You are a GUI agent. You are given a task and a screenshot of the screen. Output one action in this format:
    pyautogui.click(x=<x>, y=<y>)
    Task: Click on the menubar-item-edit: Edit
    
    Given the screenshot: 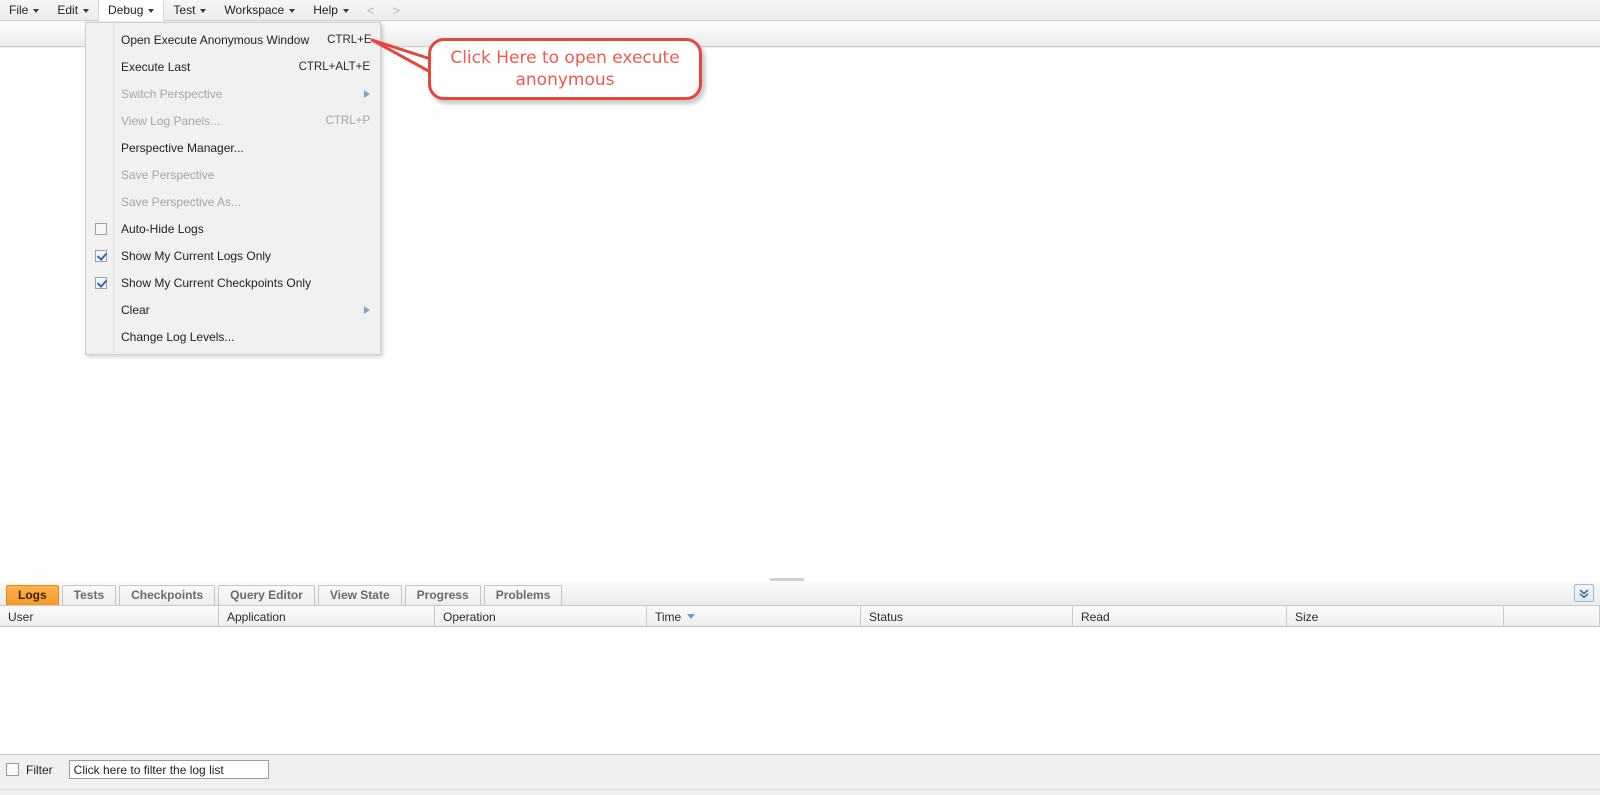 What is the action you would take?
    pyautogui.click(x=73, y=10)
    